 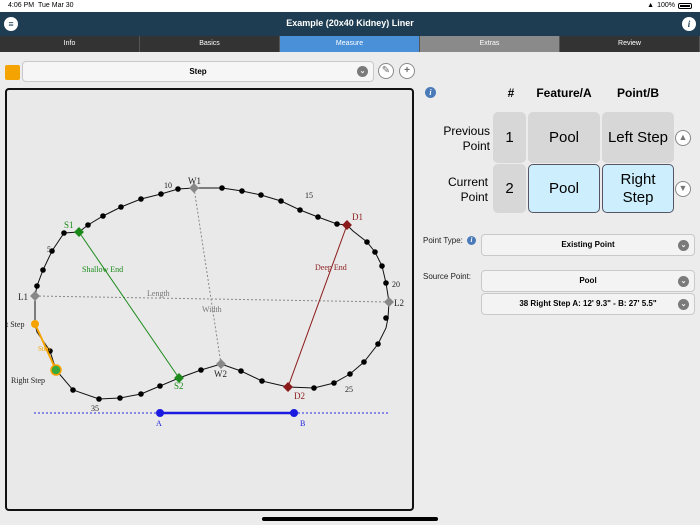 What do you see at coordinates (460, 139) in the screenshot?
I see `previous-point-label: Previous Point` at bounding box center [460, 139].